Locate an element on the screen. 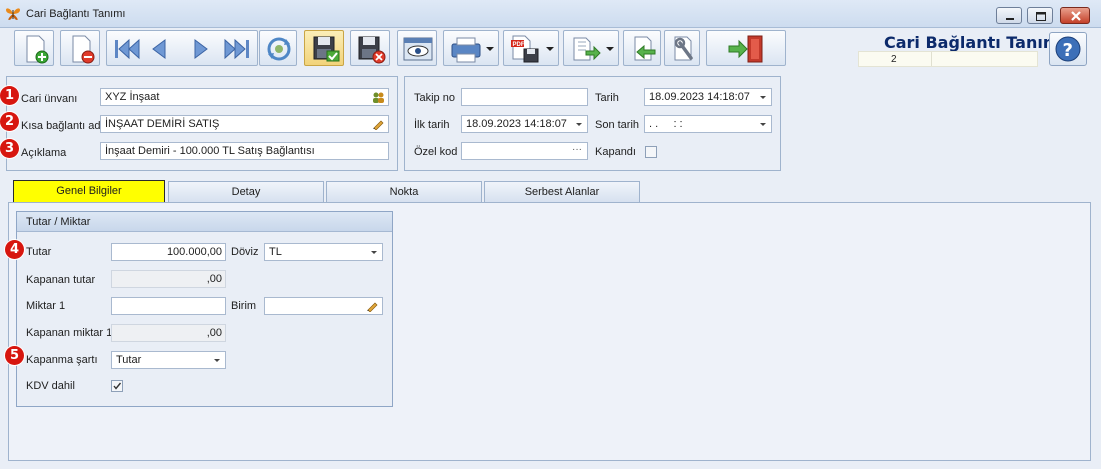 This screenshot has width=1101, height=469. kapanan-tutar-value: ,00 is located at coordinates (214, 279).